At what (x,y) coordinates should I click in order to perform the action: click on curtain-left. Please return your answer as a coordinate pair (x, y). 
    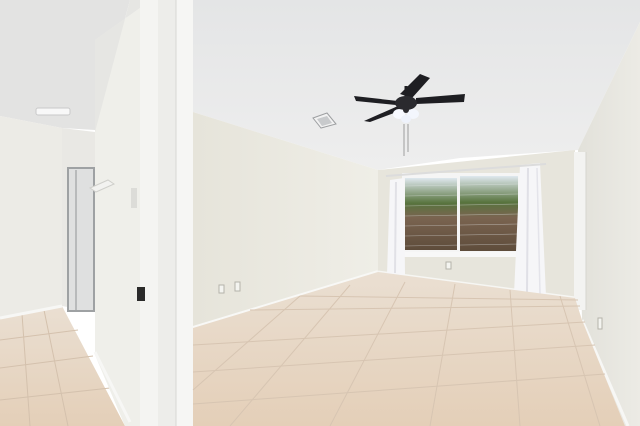
    Looking at the image, I should click on (396, 226).